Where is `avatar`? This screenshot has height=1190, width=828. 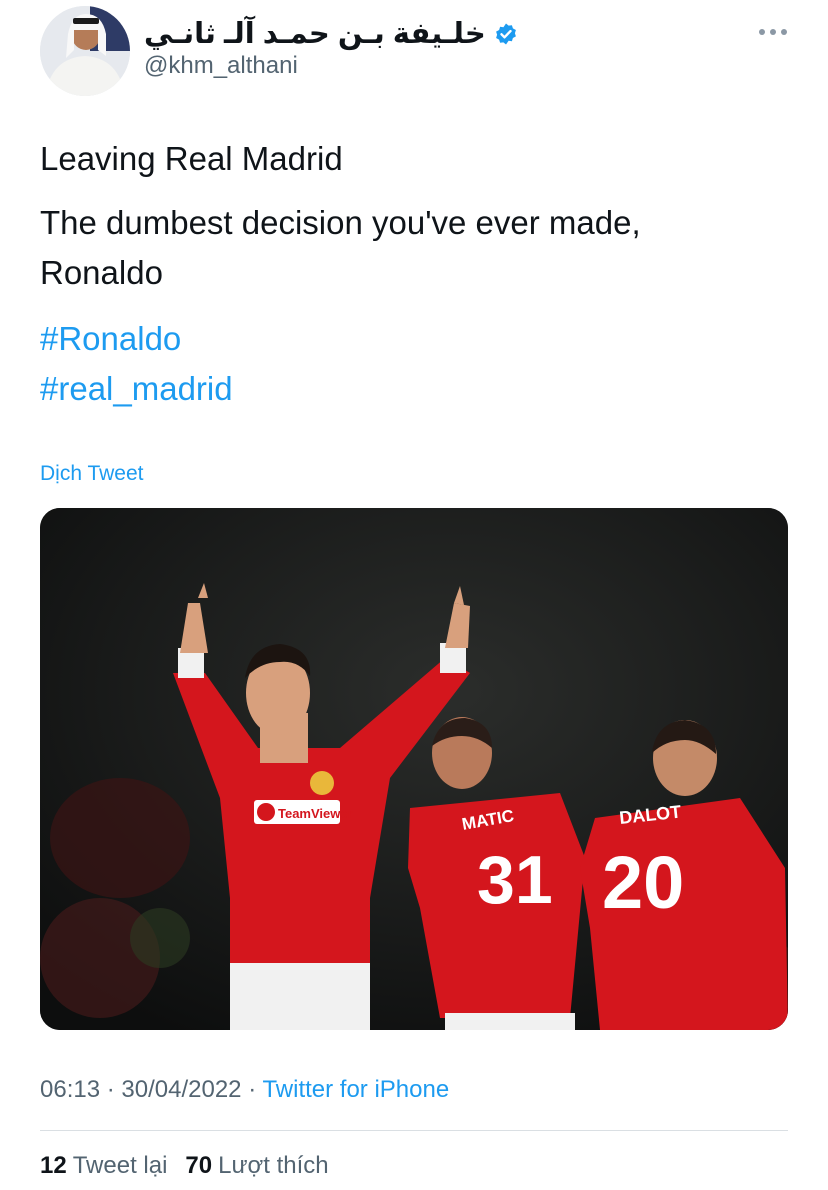
avatar is located at coordinates (85, 51).